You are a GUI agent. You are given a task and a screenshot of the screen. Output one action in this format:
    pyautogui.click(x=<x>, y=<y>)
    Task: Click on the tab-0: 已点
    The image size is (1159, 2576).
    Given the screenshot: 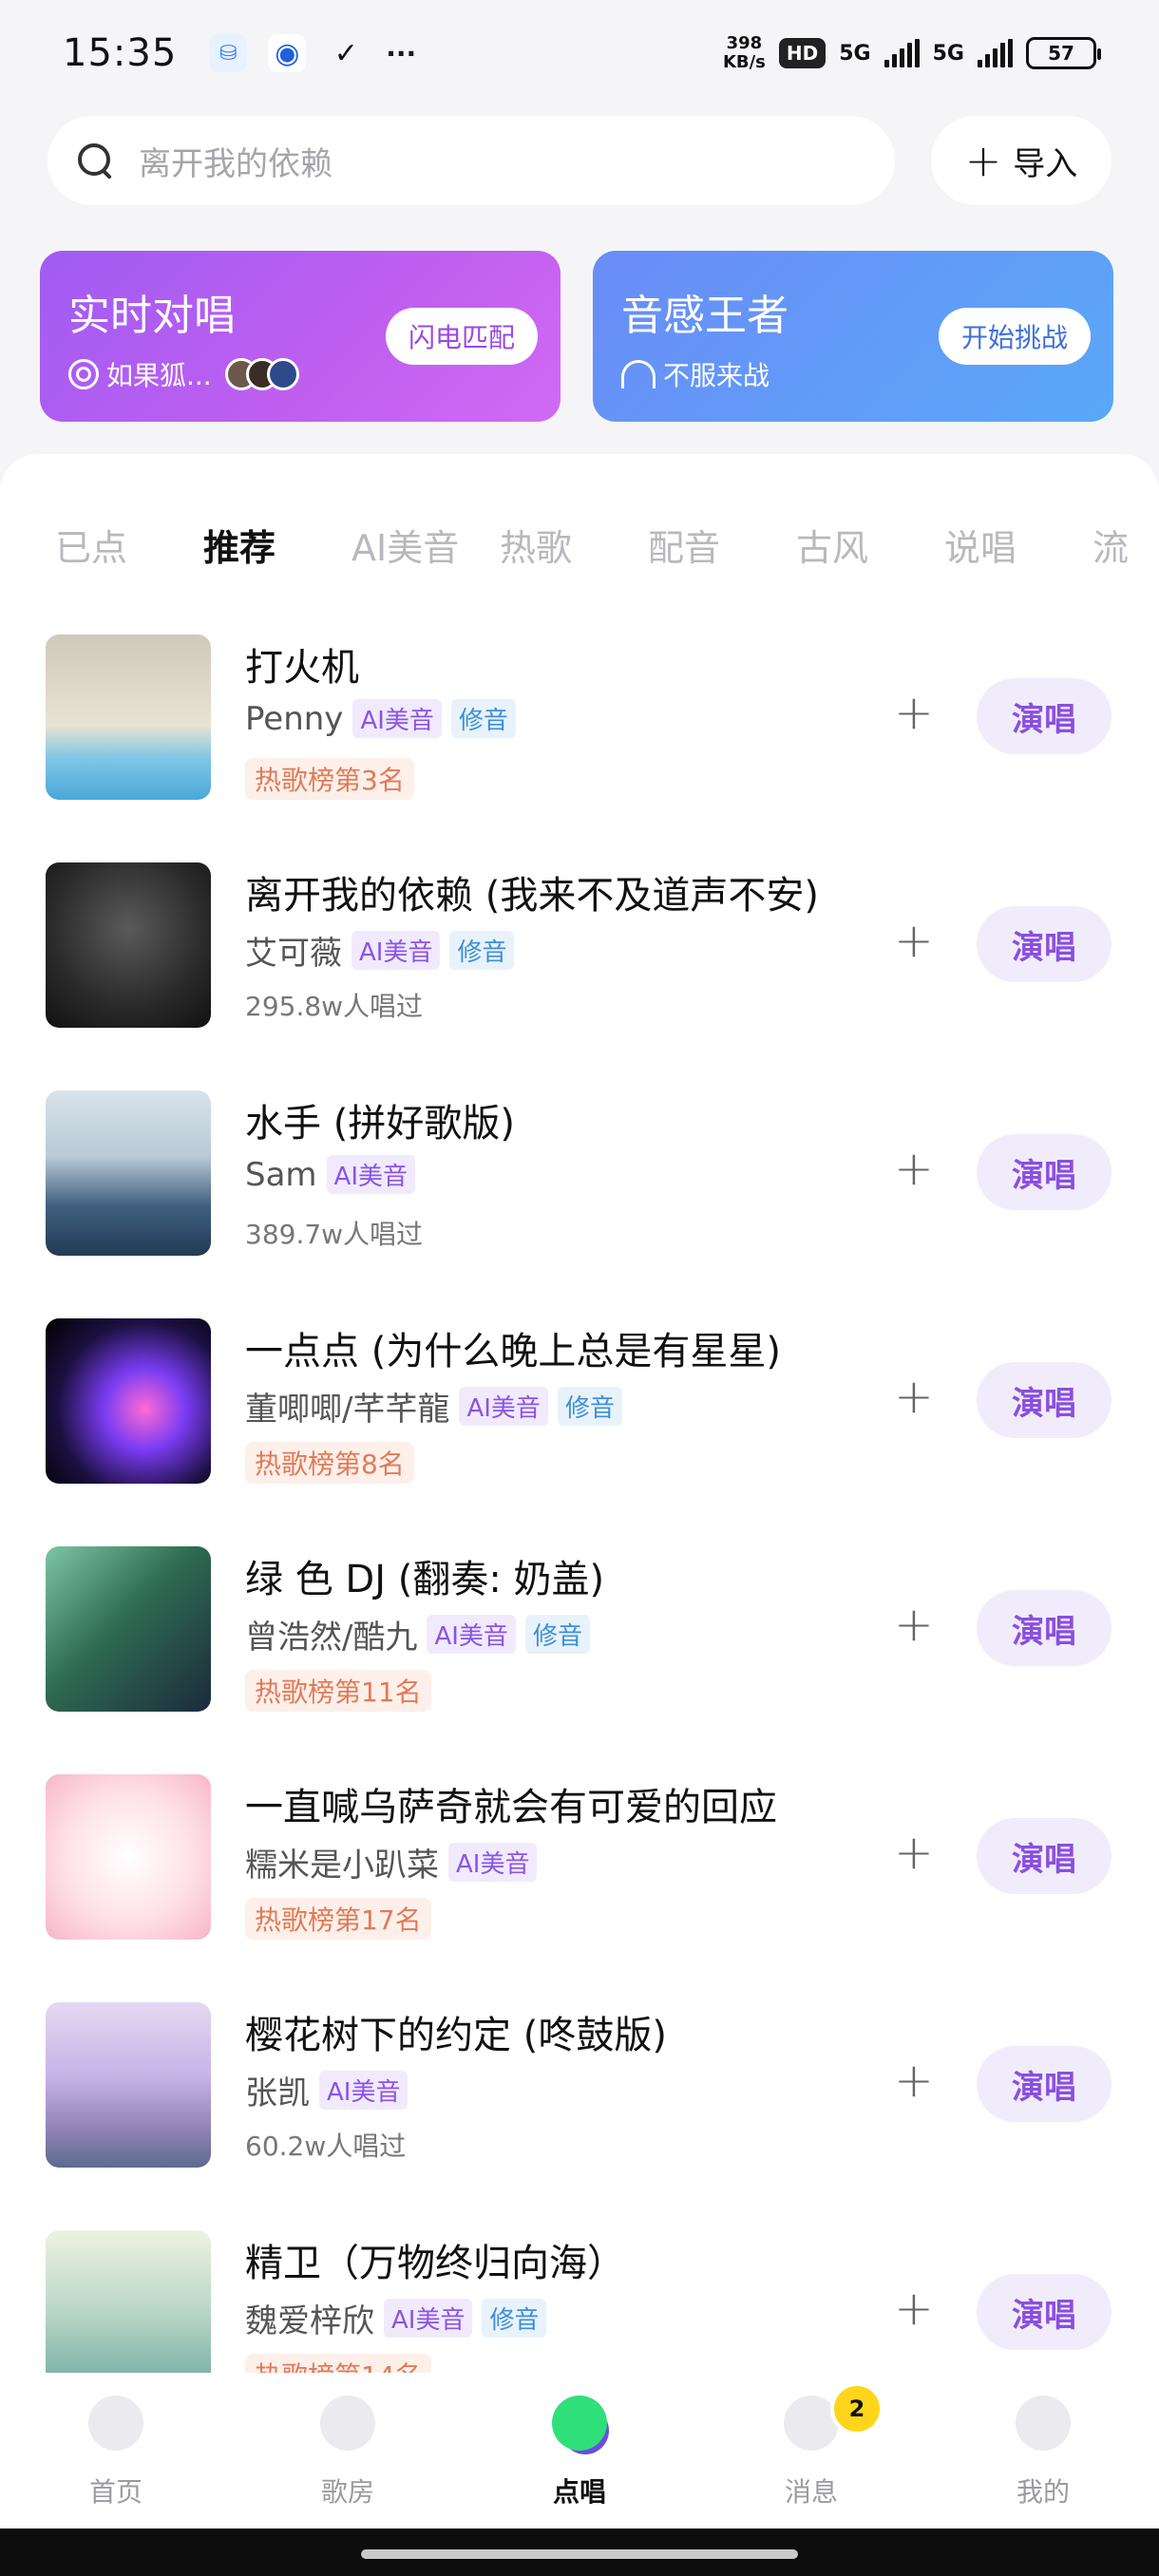 What is the action you would take?
    pyautogui.click(x=129, y=545)
    